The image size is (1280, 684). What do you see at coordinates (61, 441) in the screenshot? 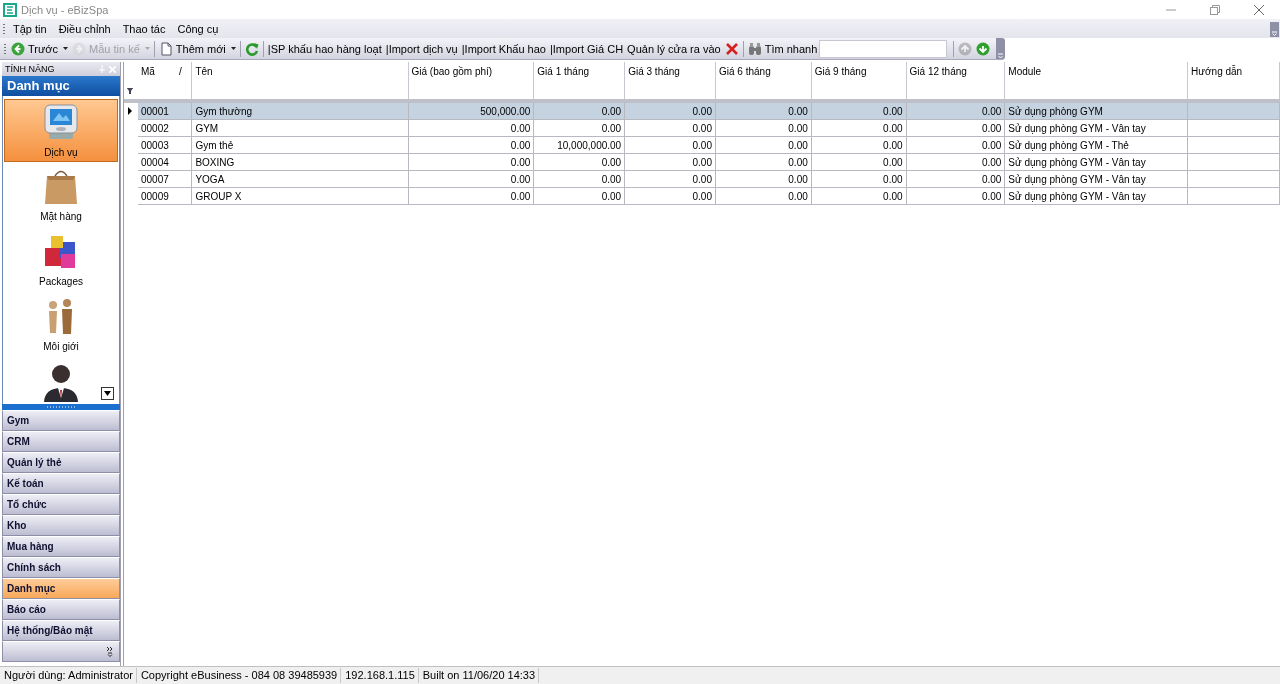
I see `nav-group-button: CRM` at bounding box center [61, 441].